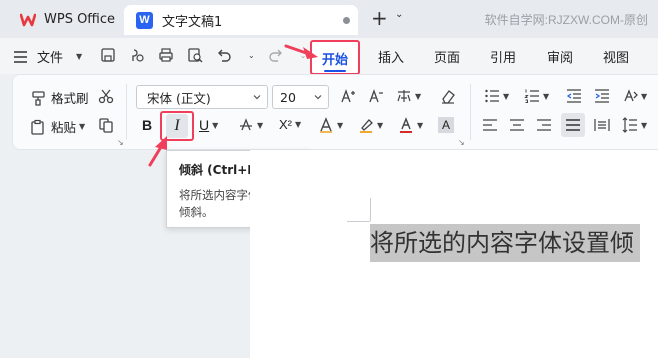 The height and width of the screenshot is (358, 658). Describe the element at coordinates (276, 55) in the screenshot. I see `redo-icon` at that location.